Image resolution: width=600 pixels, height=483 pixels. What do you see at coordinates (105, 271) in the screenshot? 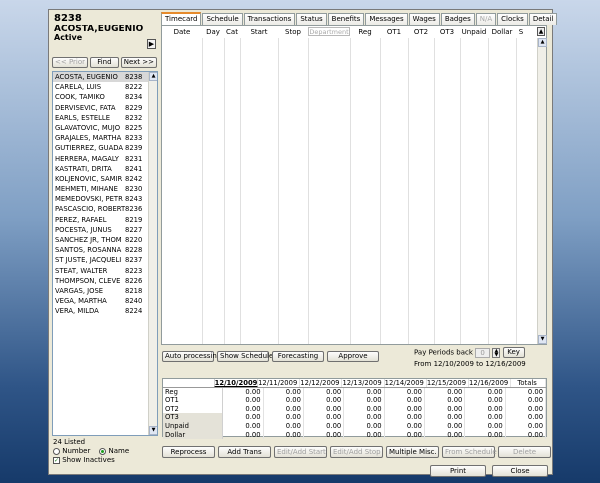
I see `employee-list-item: STEAT, WALTER 8223` at bounding box center [105, 271].